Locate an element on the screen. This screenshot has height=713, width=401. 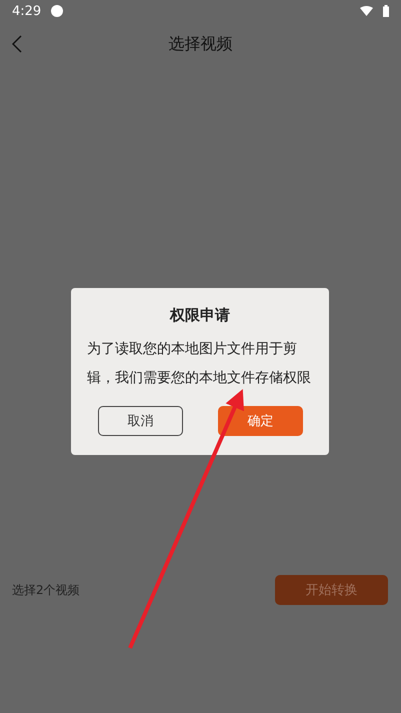
page-title: 选择视频 is located at coordinates (201, 44).